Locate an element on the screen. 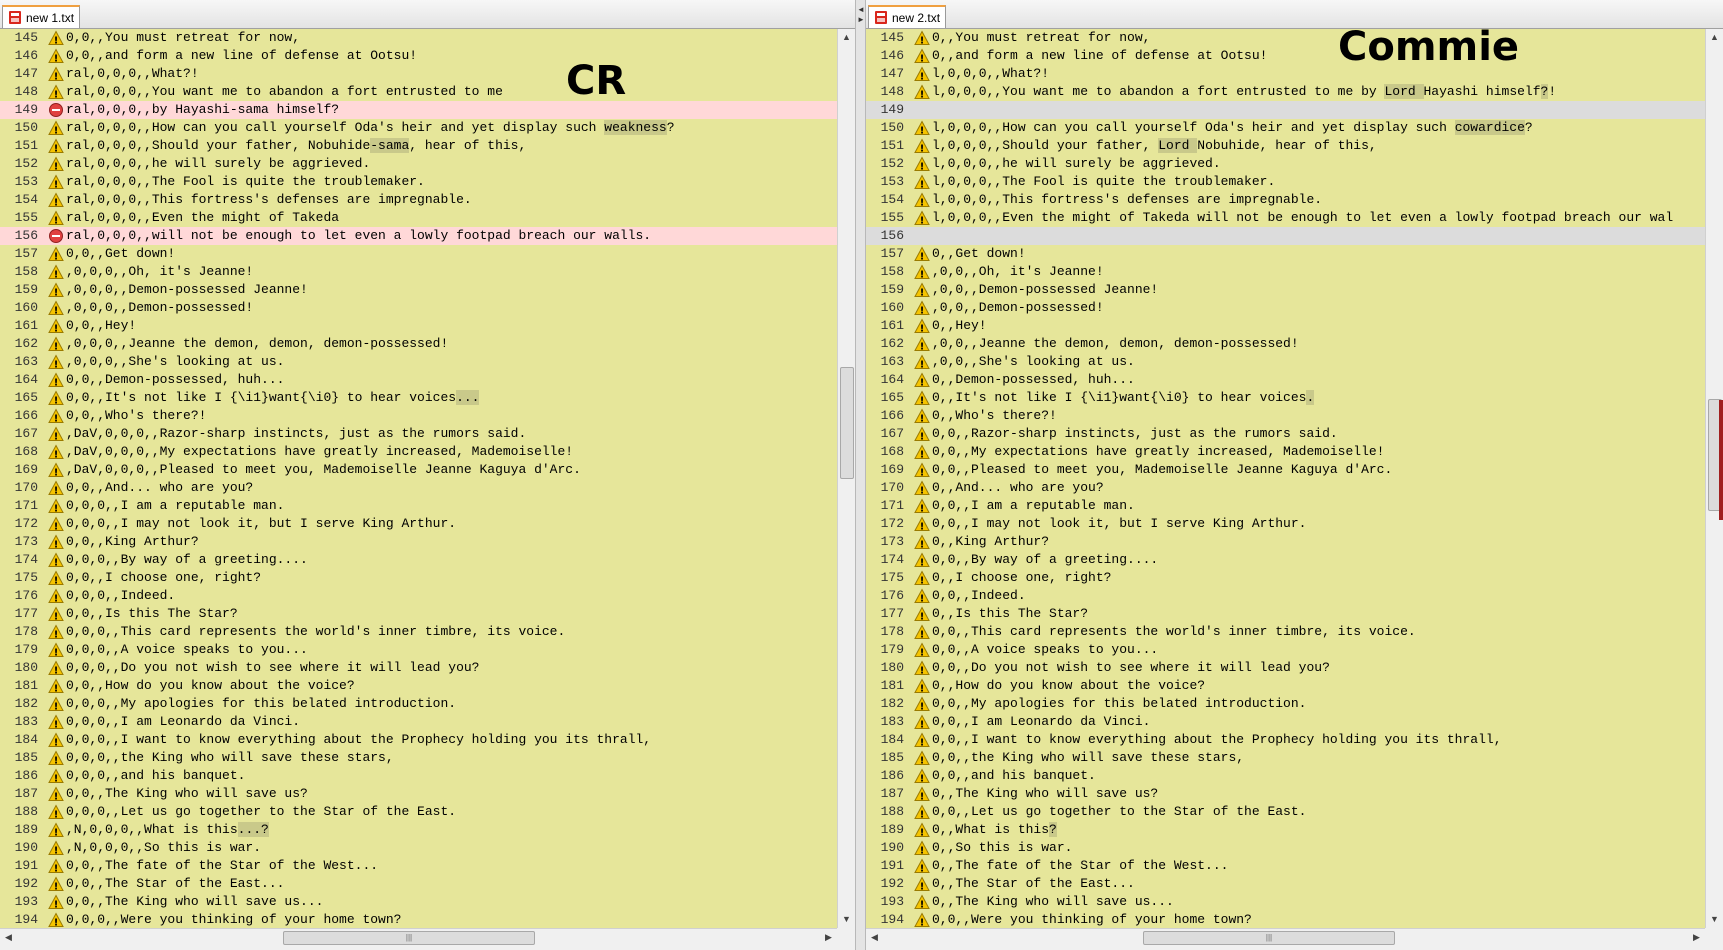 Image resolution: width=1723 pixels, height=950 pixels. code-line: 161! 0,,Hey! is located at coordinates (1285, 326).